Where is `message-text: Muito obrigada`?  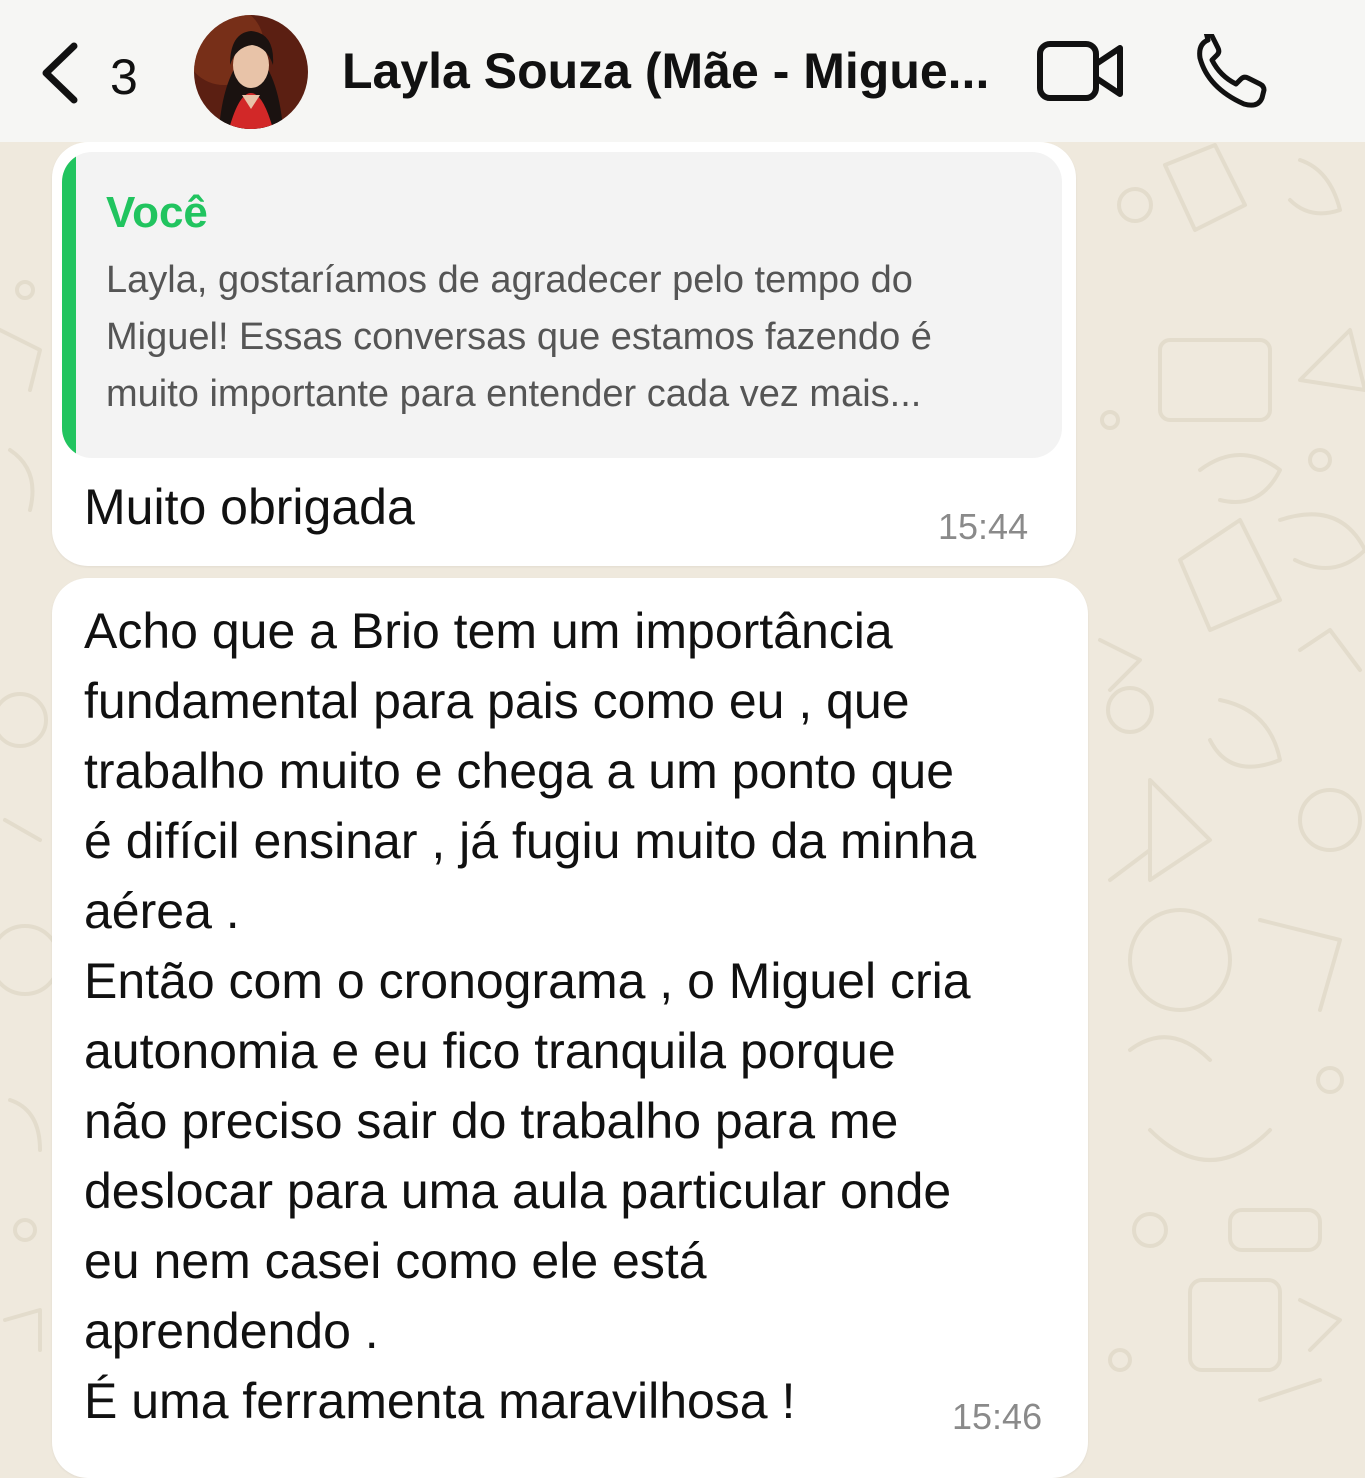
message-text: Muito obrigada is located at coordinates (249, 507).